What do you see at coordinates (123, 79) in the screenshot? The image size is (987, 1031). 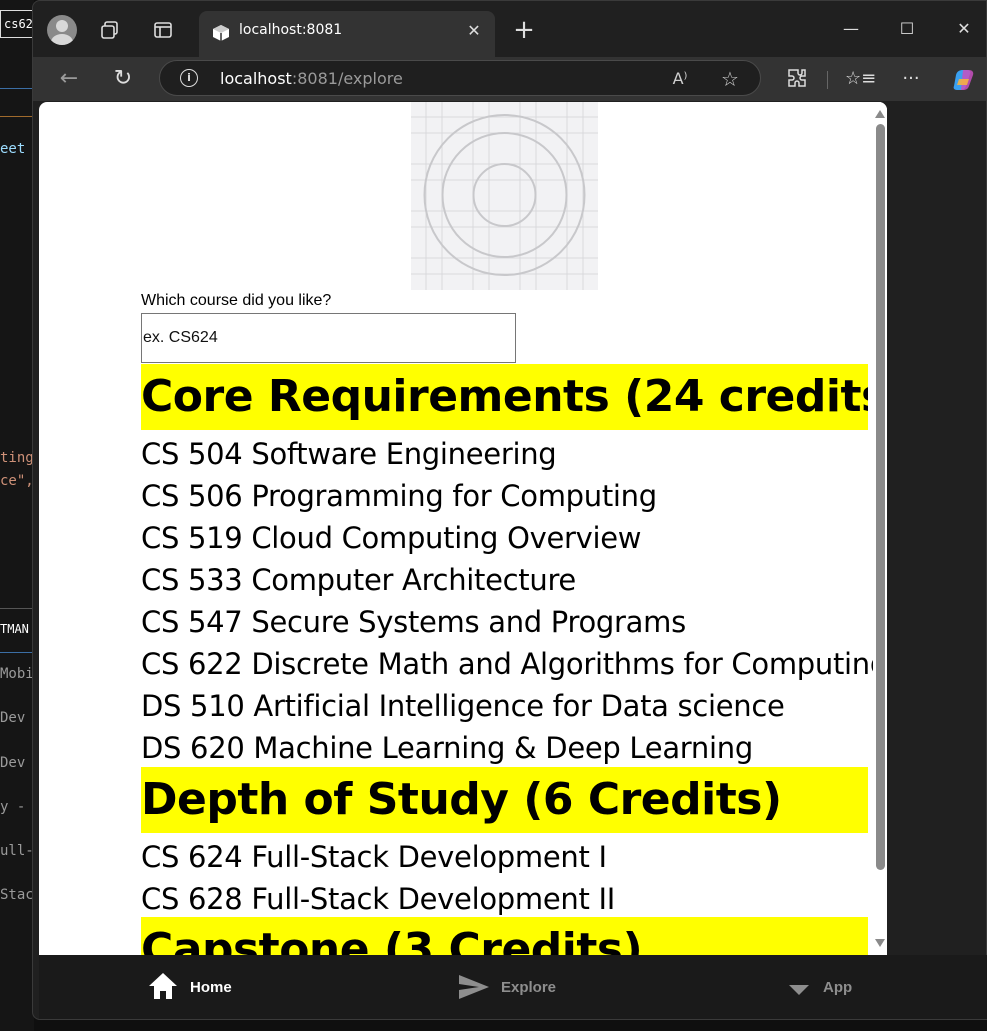 I see `reload-button: ↻` at bounding box center [123, 79].